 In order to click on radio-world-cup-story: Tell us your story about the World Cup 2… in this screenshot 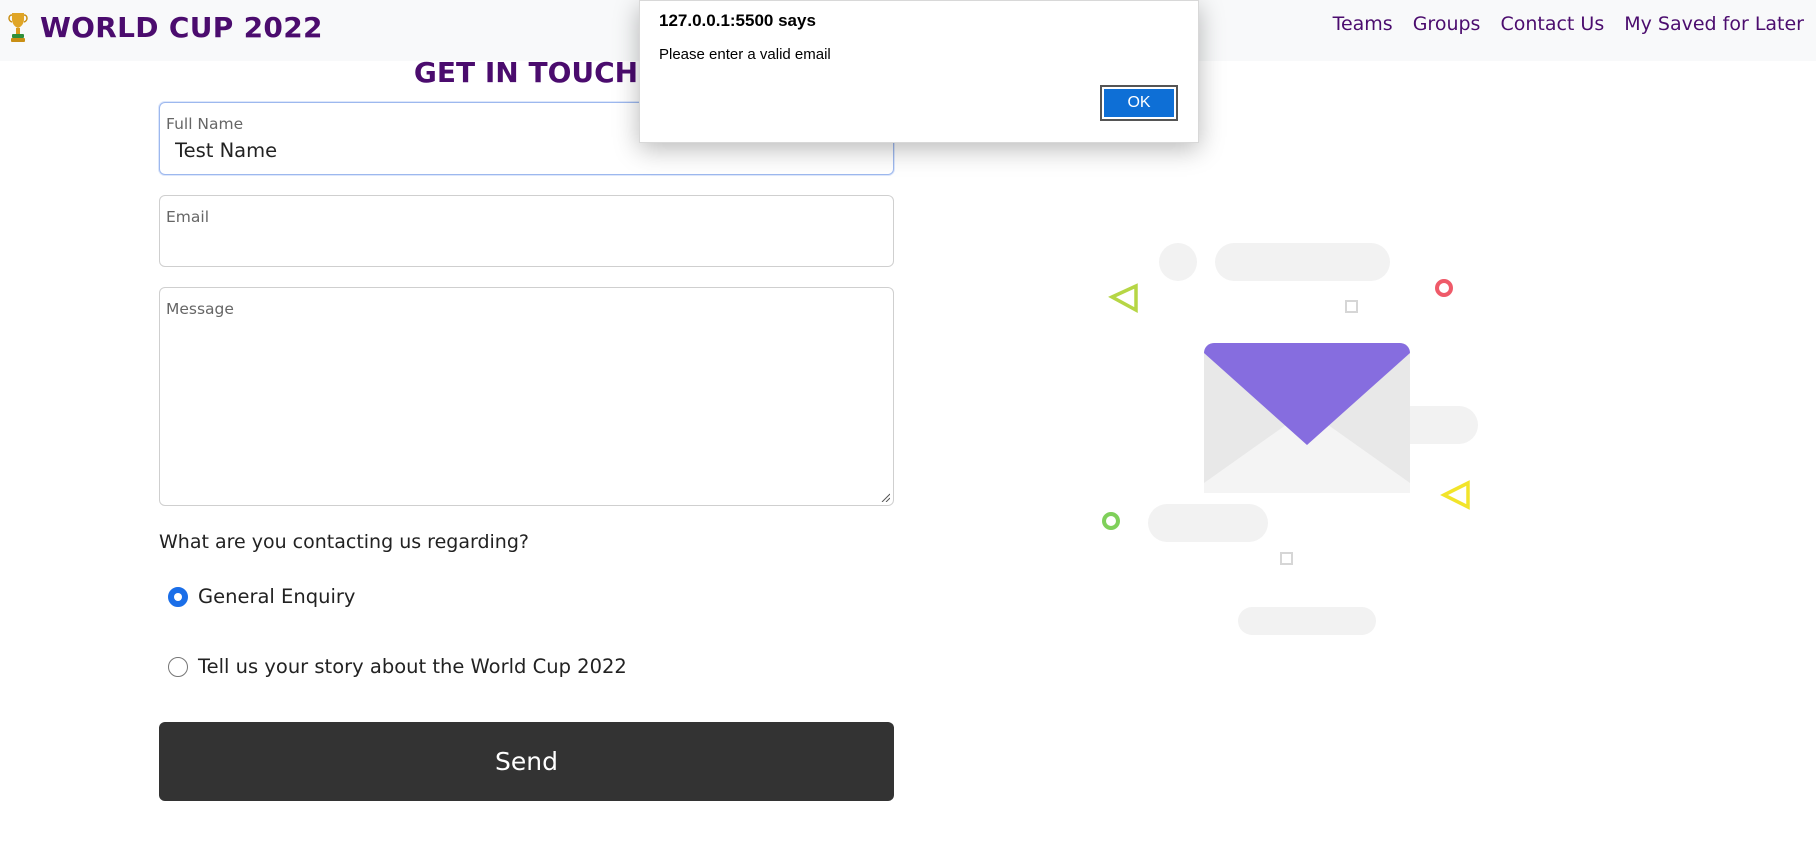, I will do `click(397, 666)`.